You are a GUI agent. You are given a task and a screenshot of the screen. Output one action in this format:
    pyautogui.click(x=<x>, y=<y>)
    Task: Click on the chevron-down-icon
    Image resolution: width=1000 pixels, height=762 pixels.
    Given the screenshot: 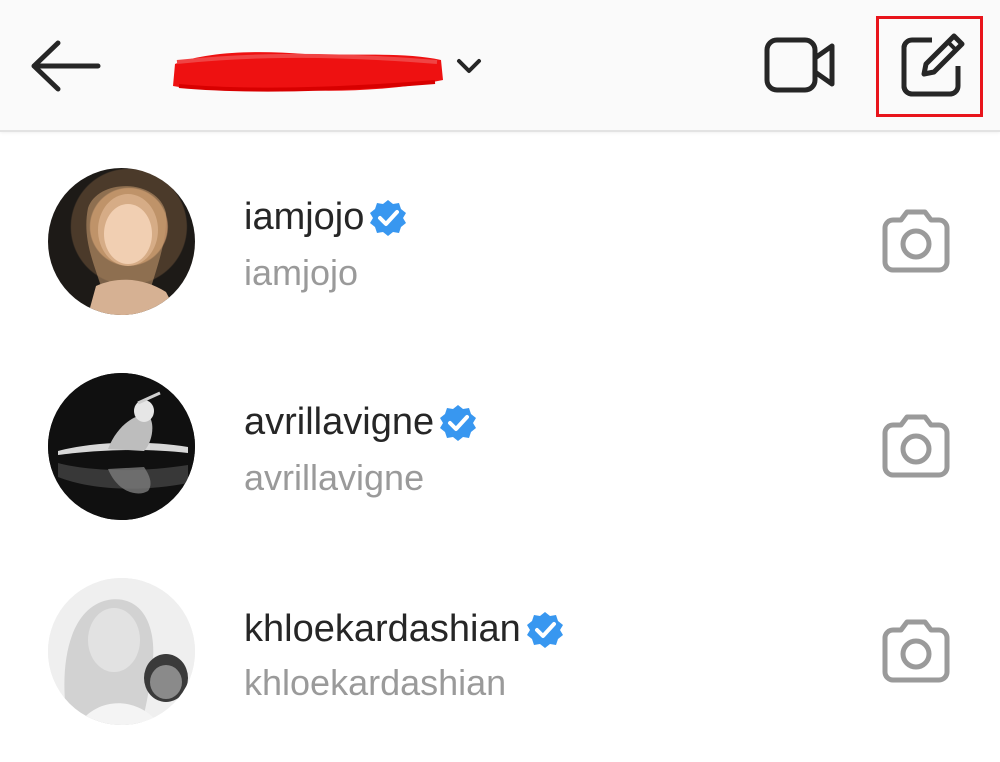 What is the action you would take?
    pyautogui.click(x=469, y=66)
    